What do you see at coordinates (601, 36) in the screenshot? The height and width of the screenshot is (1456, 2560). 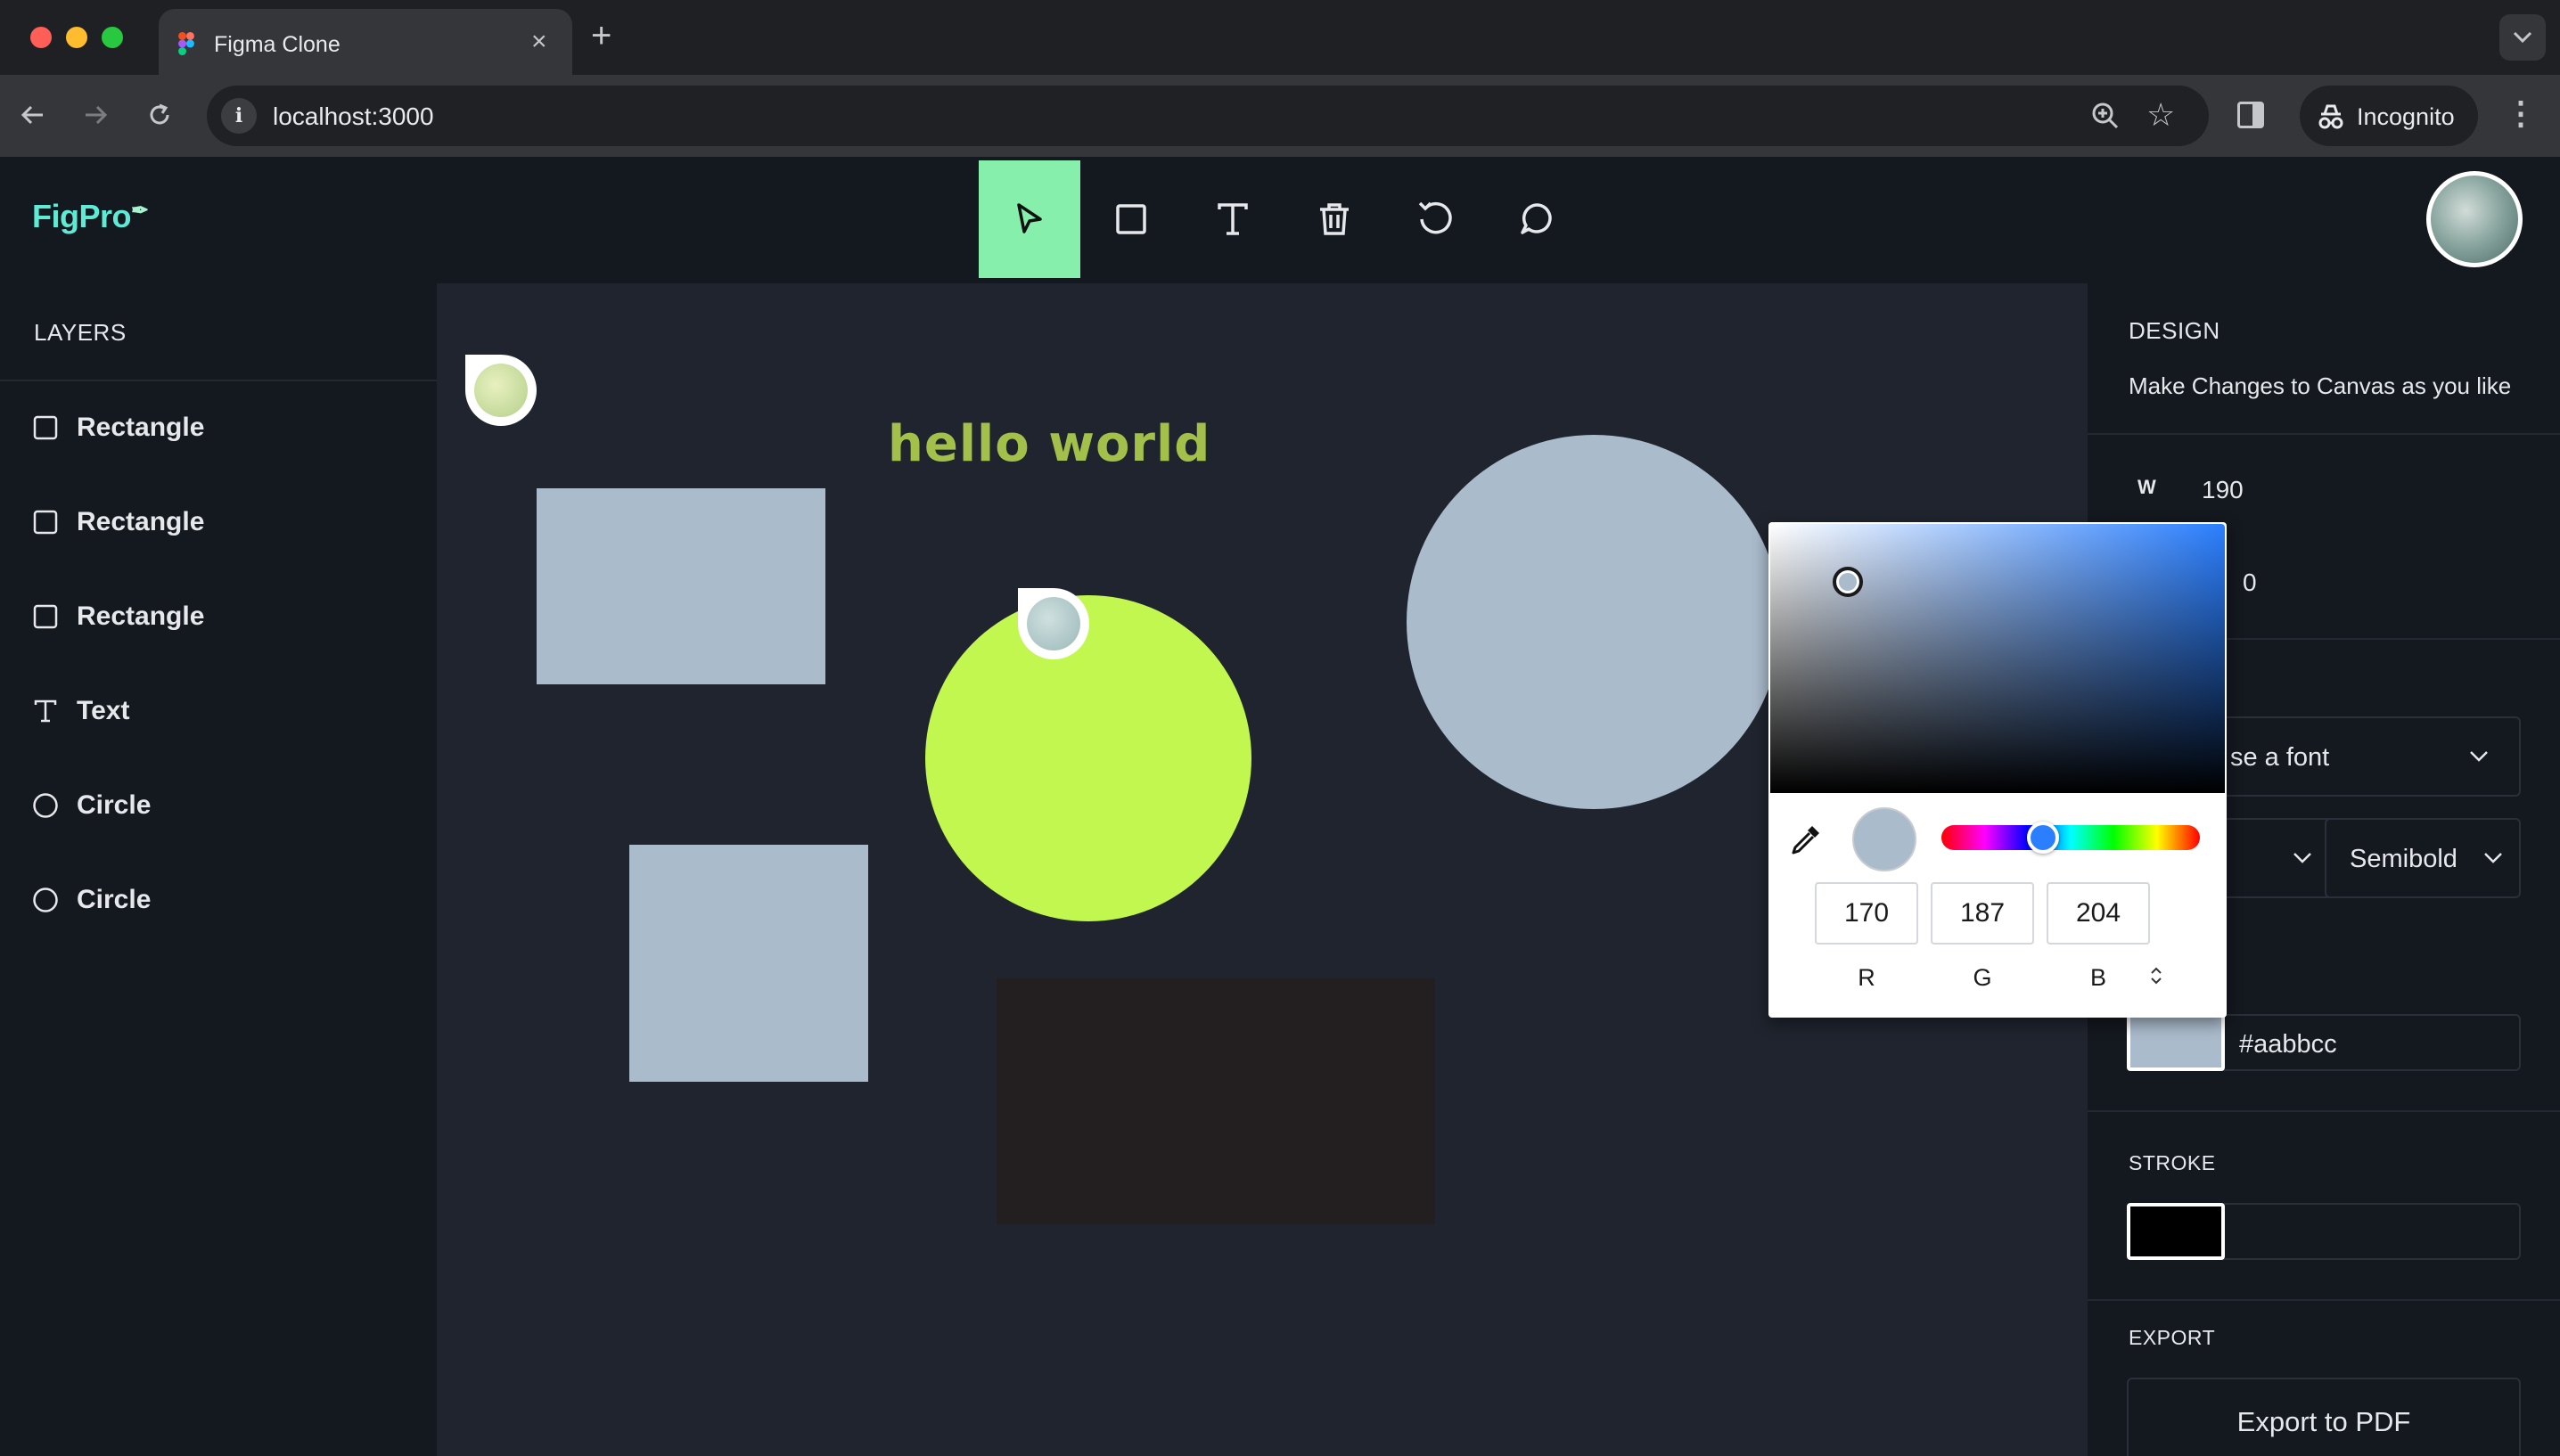 I see `new-tab-button: +` at bounding box center [601, 36].